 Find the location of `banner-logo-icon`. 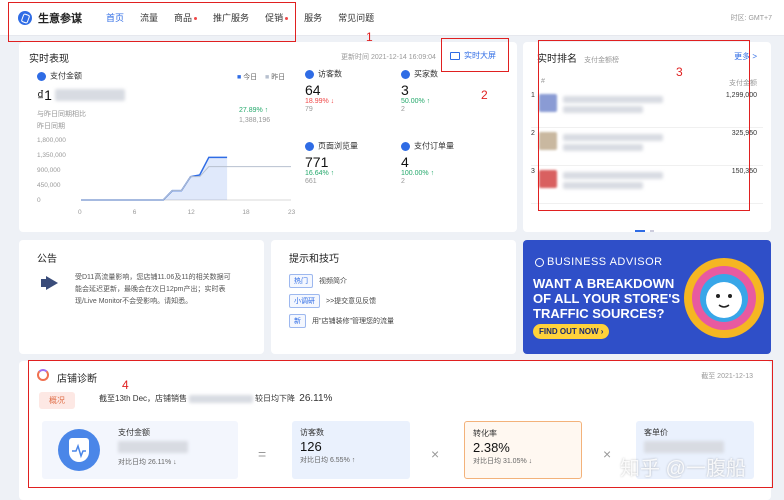

banner-logo-icon is located at coordinates (539, 262).